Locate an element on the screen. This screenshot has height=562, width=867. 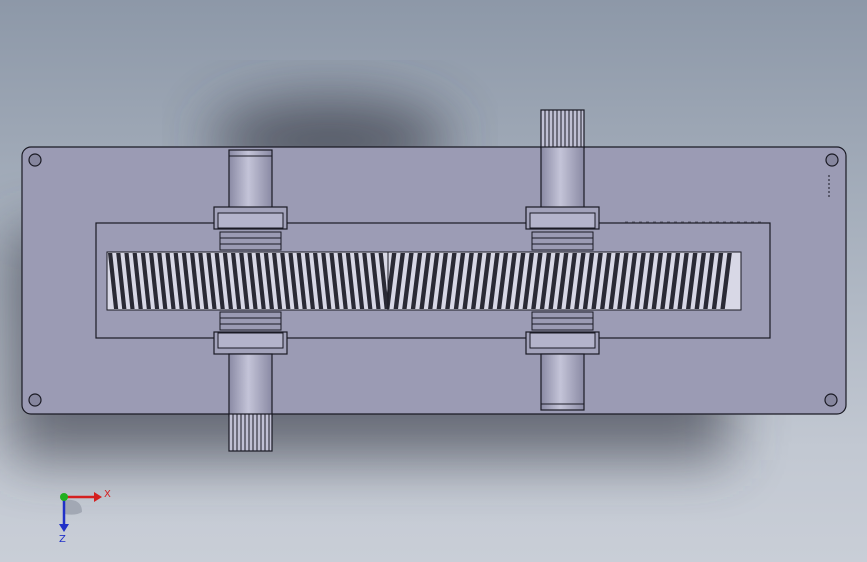
z-axis-label: Z is located at coordinates (62, 539).